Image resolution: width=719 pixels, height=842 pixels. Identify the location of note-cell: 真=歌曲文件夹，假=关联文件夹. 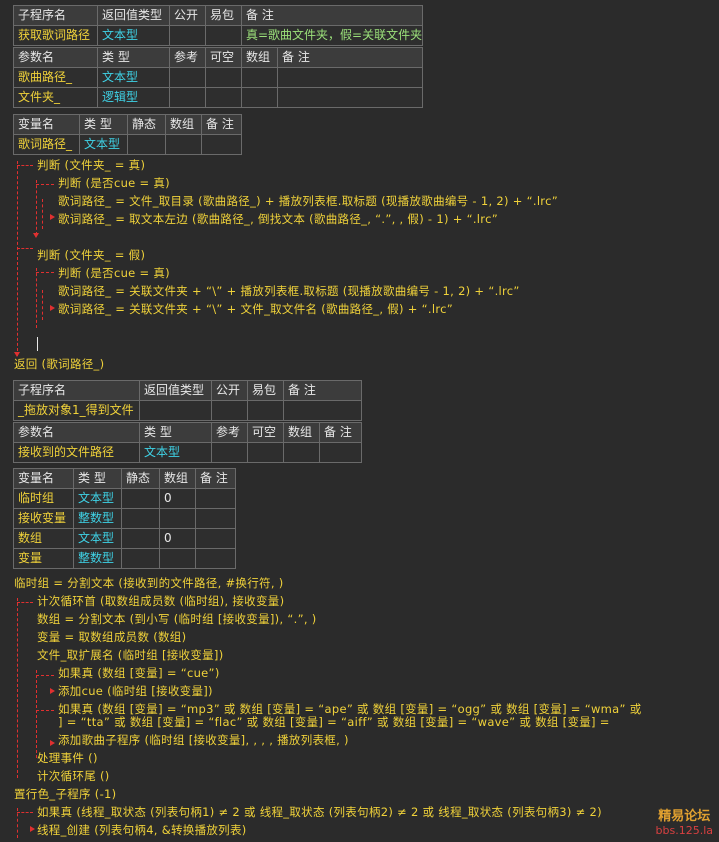
(332, 35).